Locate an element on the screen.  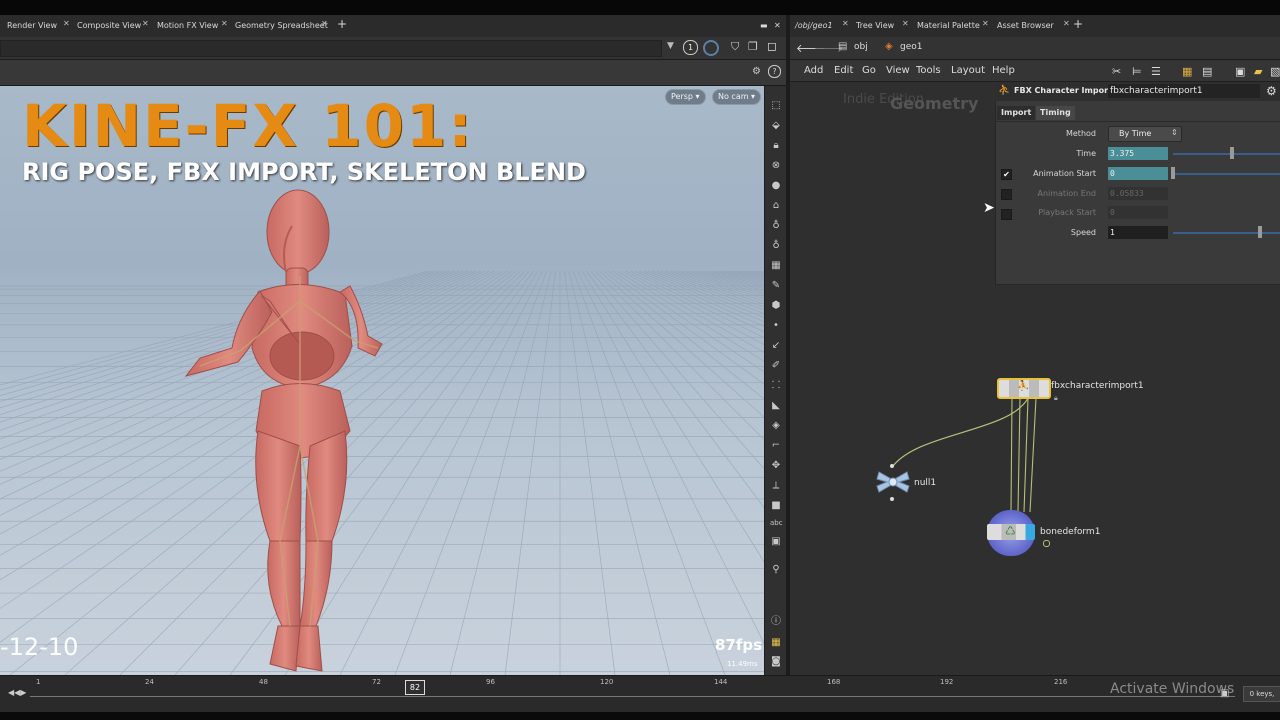
transform-icon: ✥ is located at coordinates (776, 466).